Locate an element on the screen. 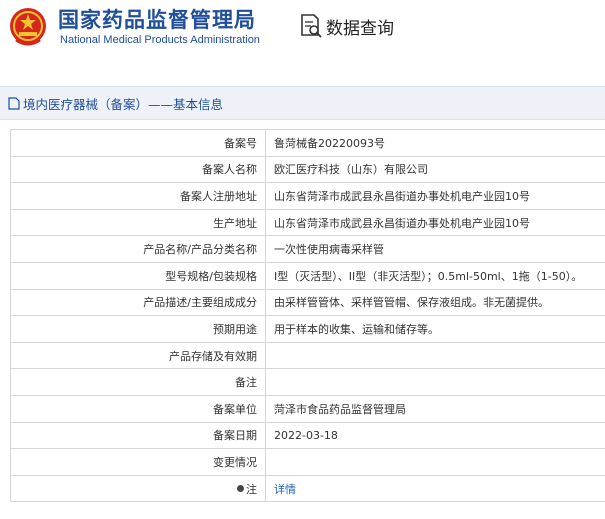 The image size is (605, 519). table-row: 备案日期 2022-03-18 is located at coordinates (308, 436).